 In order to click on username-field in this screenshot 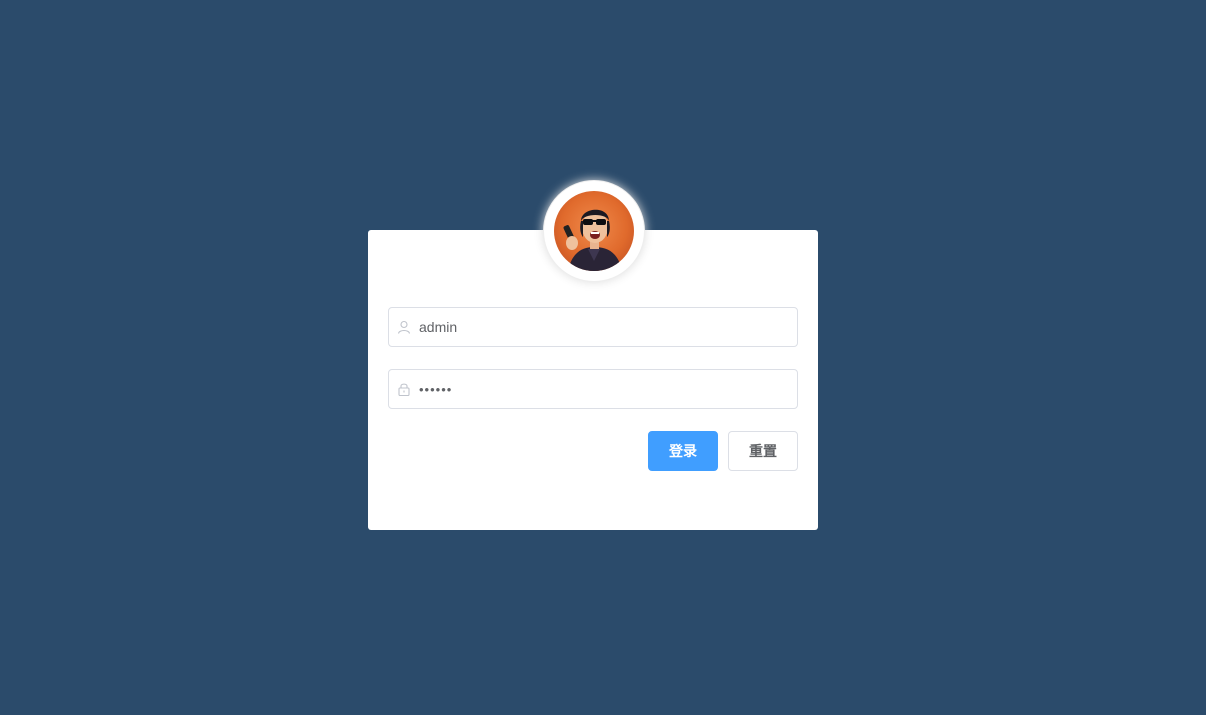, I will do `click(593, 327)`.